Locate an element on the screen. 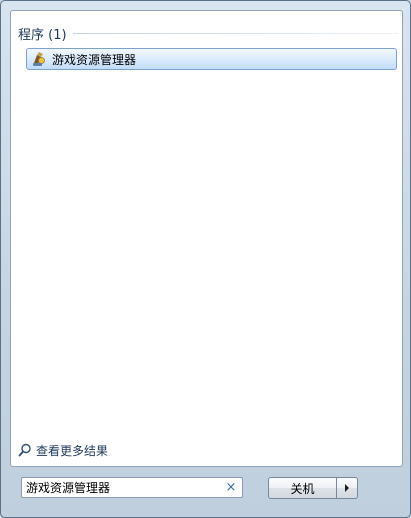 The height and width of the screenshot is (518, 411). see-more-label: 查看更多结果 is located at coordinates (72, 450).